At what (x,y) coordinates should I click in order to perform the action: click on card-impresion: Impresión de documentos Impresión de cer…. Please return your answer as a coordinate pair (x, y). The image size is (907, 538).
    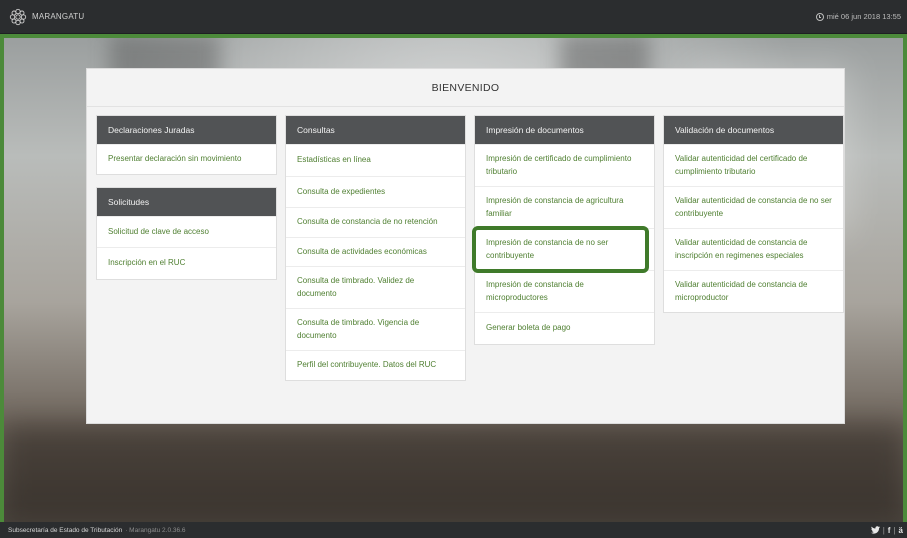
    Looking at the image, I should click on (564, 230).